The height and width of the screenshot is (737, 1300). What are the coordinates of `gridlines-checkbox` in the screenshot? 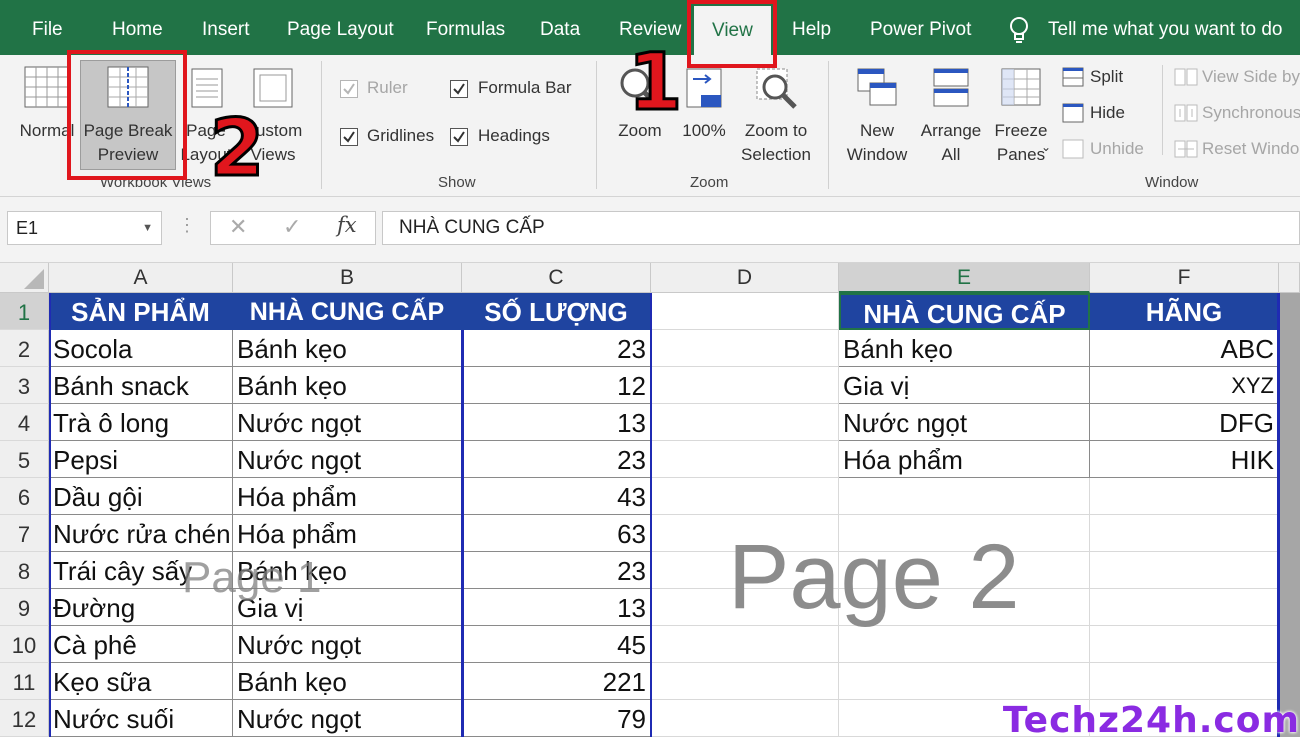 It's located at (349, 137).